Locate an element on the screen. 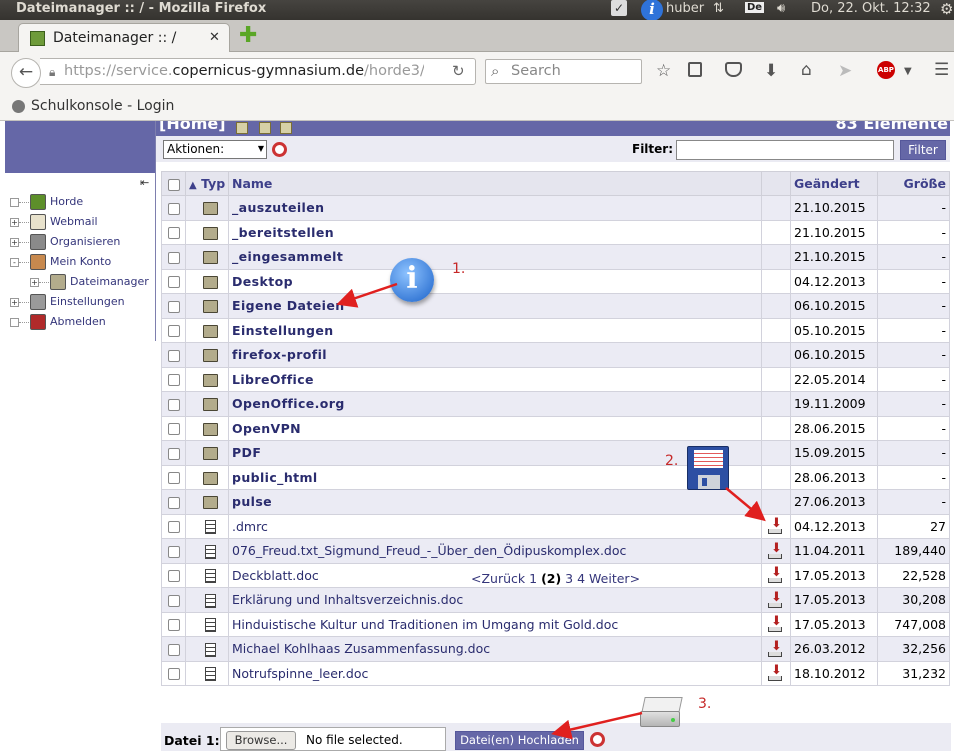  volume-icon: 🔊︎ is located at coordinates (781, 8).